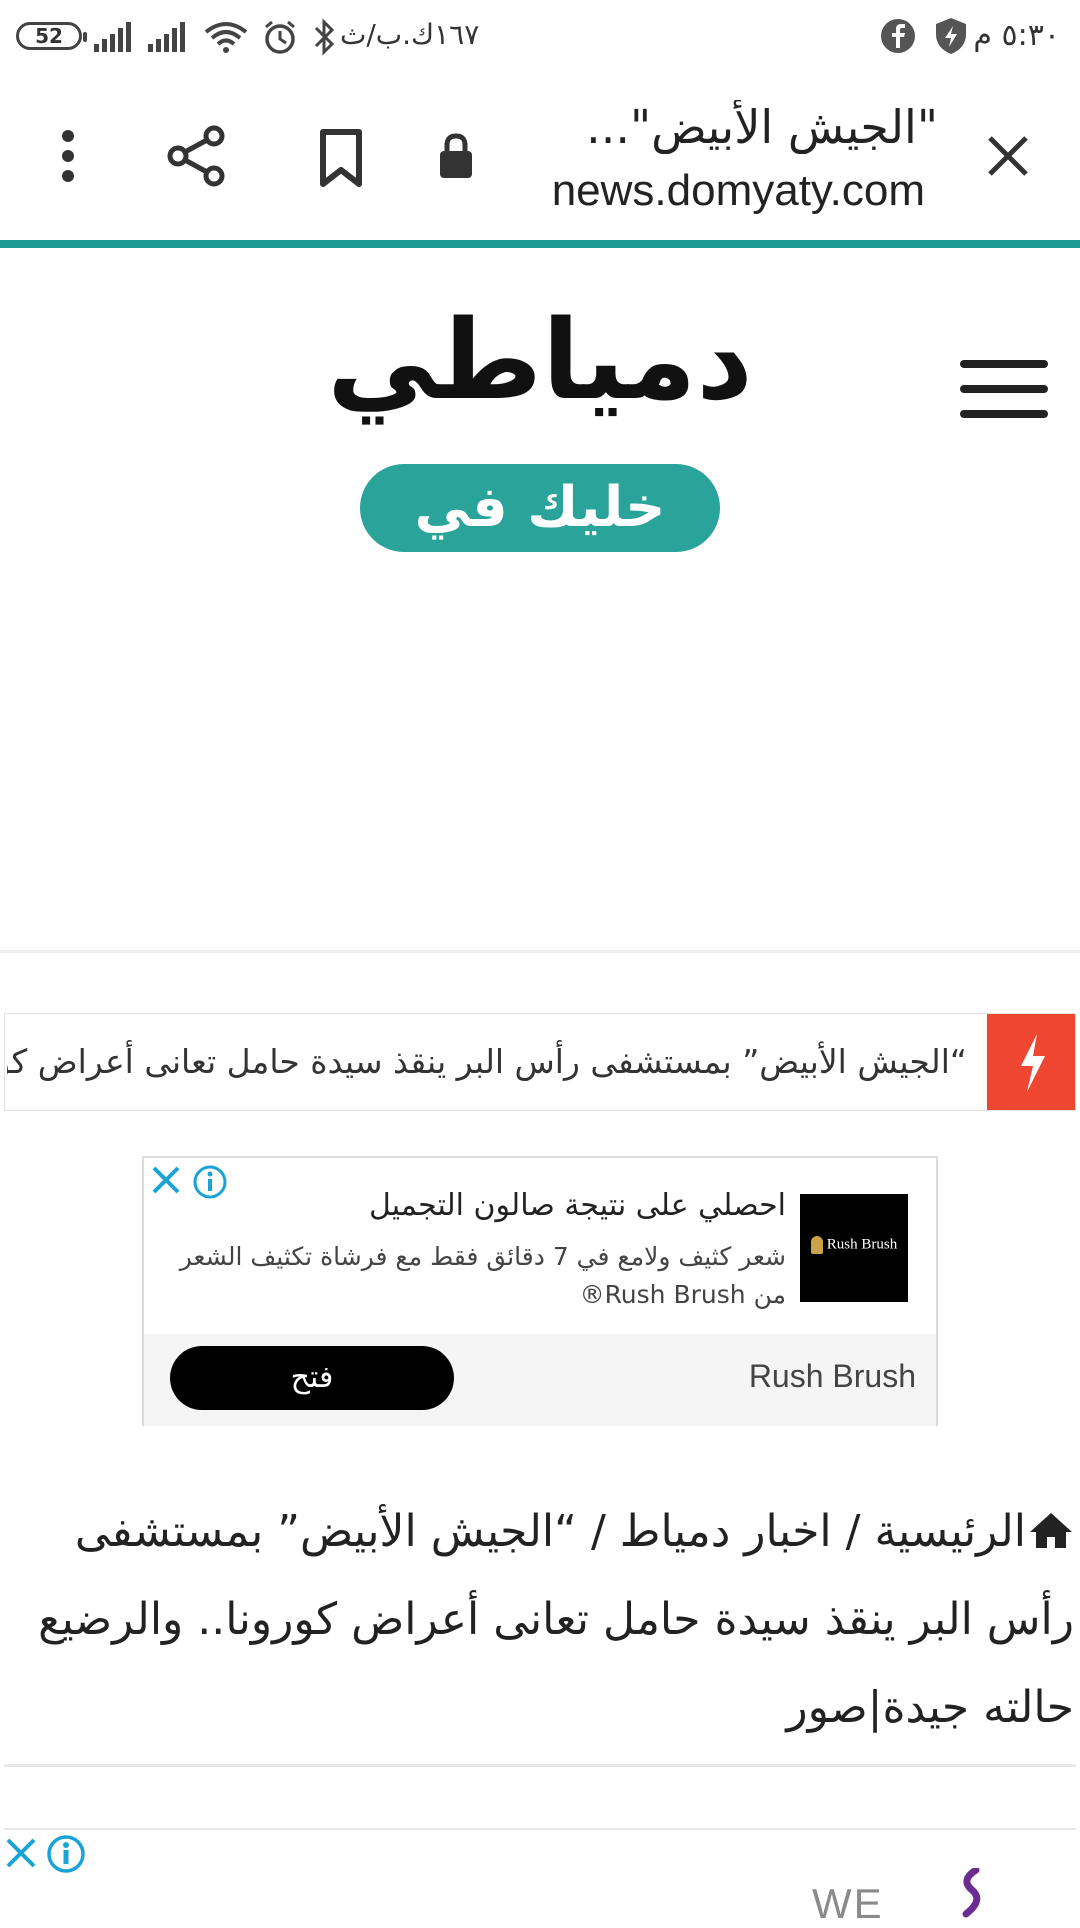 This screenshot has height=1928, width=1080. I want to click on site-logo: دمياطي, so click(540, 360).